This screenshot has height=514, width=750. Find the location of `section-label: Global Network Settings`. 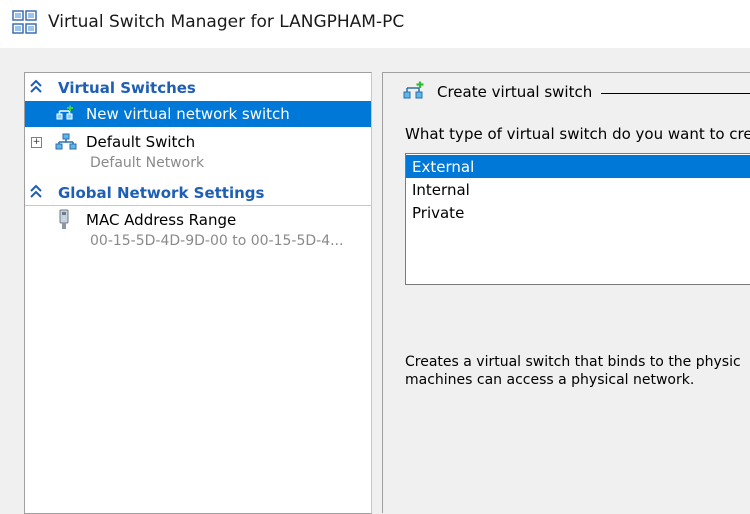

section-label: Global Network Settings is located at coordinates (161, 193).